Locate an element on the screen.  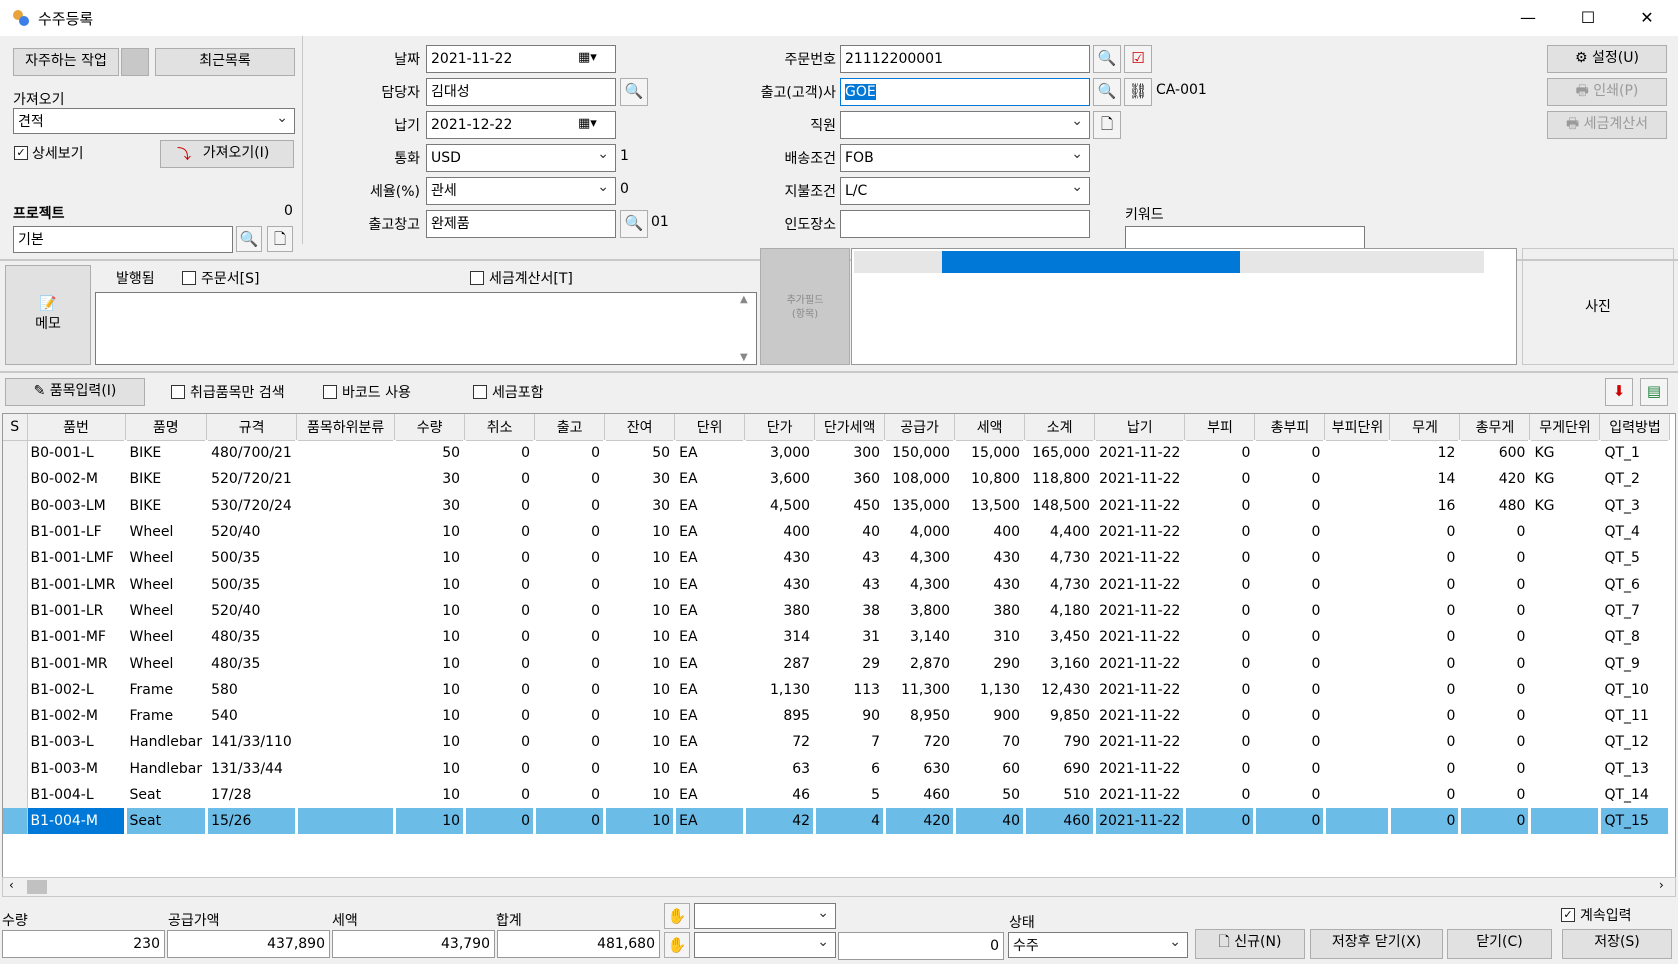
table-cell: 15/26 is located at coordinates (252, 821).